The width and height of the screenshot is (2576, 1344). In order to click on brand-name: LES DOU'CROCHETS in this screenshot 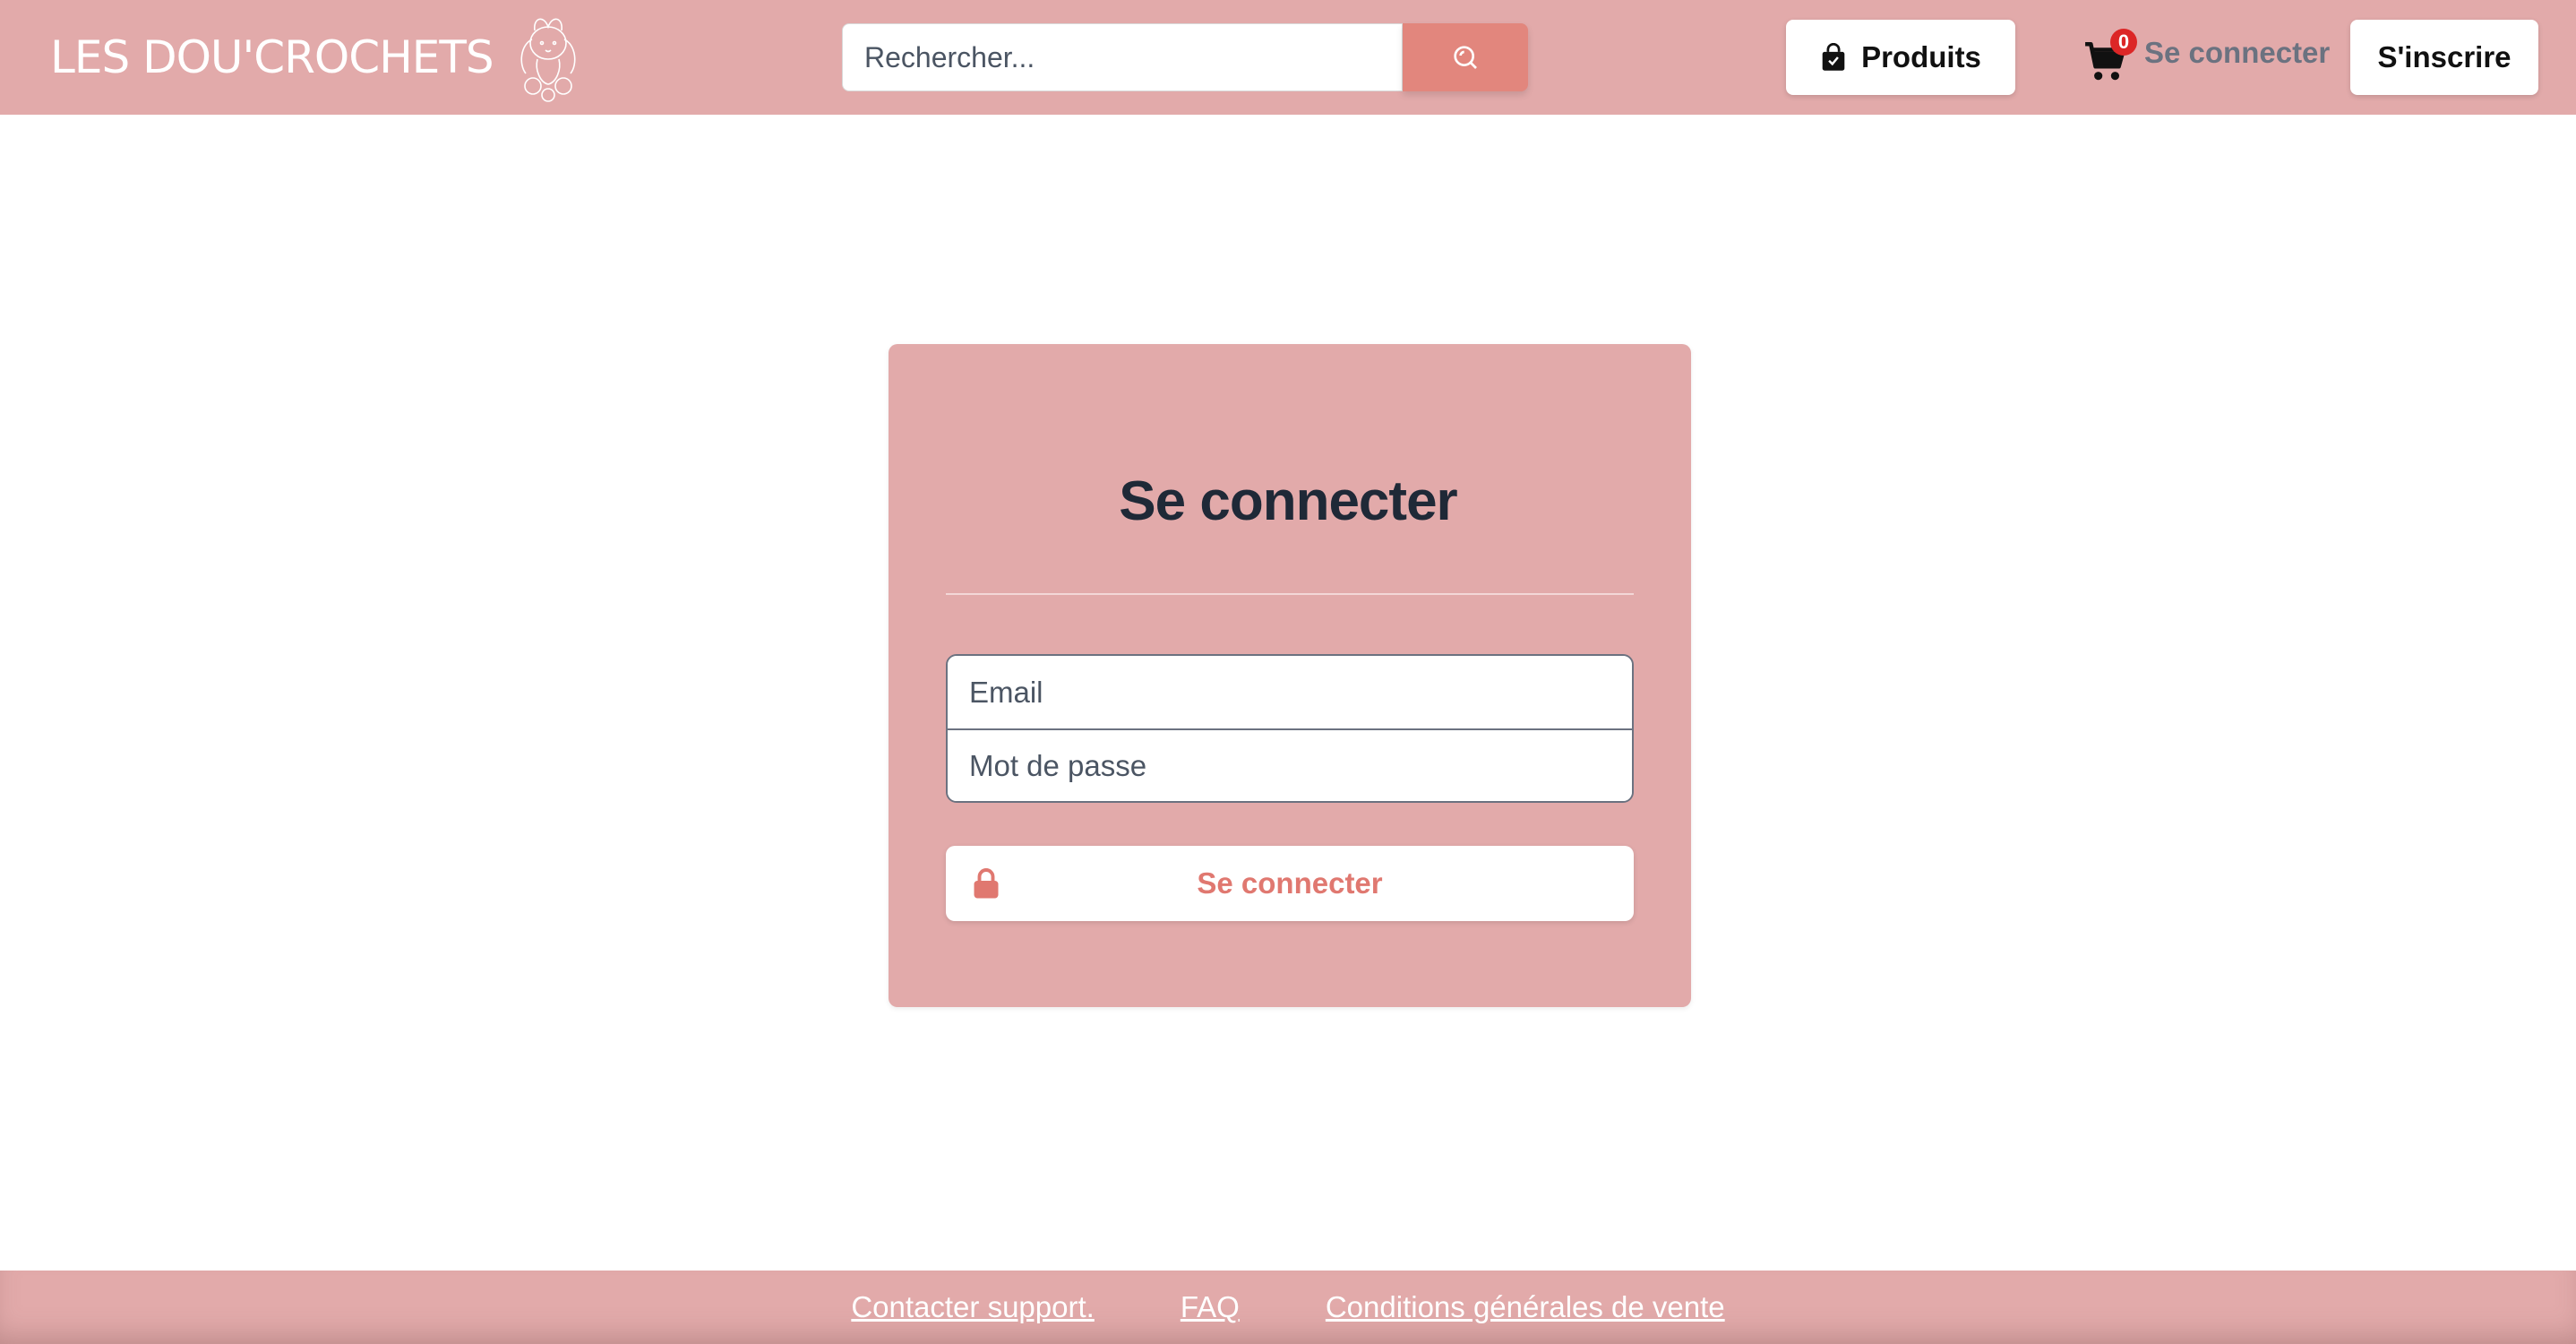, I will do `click(272, 57)`.